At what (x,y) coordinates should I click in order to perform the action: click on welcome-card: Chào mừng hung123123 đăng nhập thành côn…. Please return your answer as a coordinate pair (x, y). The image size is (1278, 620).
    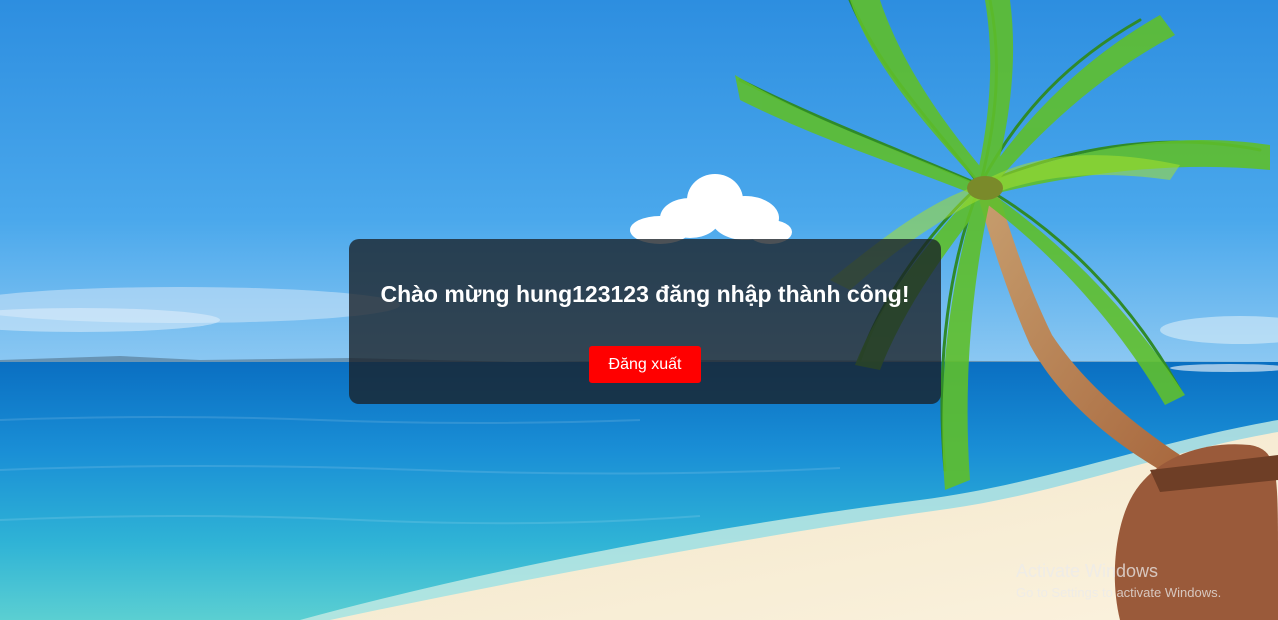
    Looking at the image, I should click on (645, 321).